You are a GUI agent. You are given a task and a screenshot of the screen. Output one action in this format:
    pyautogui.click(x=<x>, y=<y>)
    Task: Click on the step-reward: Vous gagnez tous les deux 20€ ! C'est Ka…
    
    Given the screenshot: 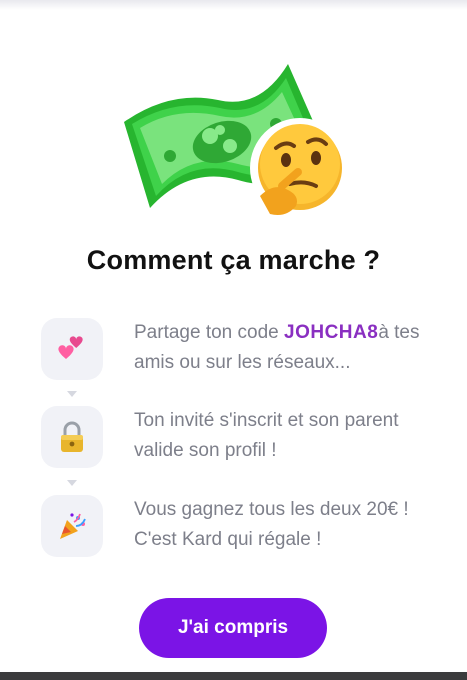 What is the action you would take?
    pyautogui.click(x=241, y=527)
    